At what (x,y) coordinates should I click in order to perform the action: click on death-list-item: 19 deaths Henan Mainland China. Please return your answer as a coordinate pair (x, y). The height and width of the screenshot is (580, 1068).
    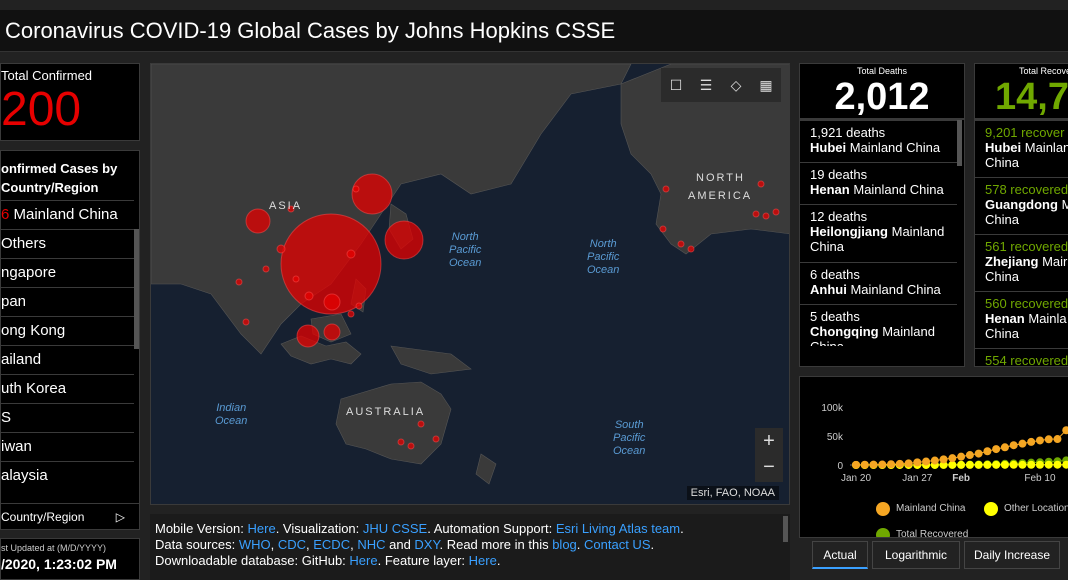
    Looking at the image, I should click on (878, 183).